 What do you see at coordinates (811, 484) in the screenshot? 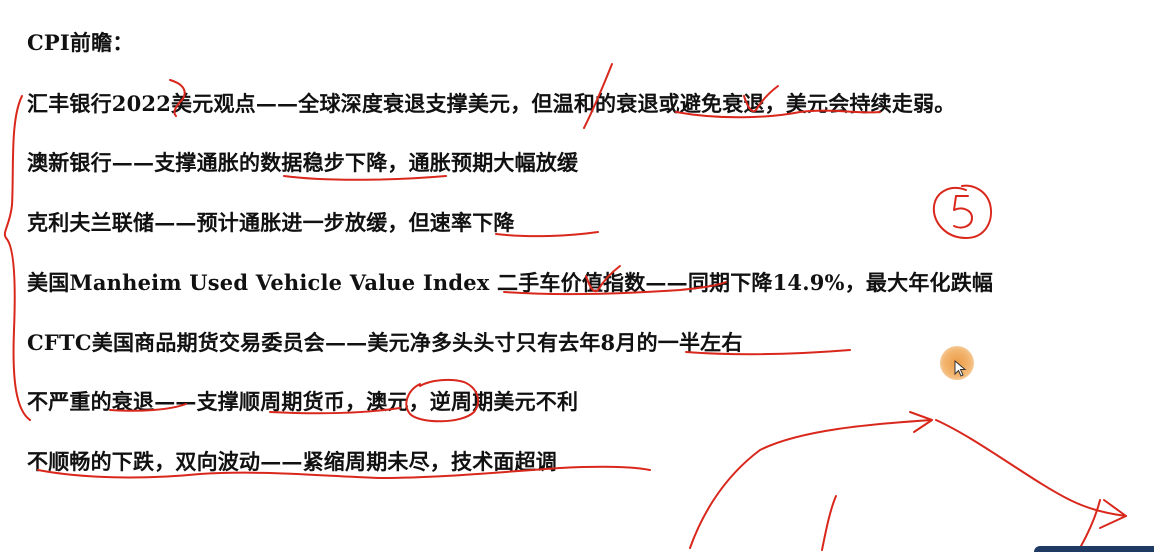
I see `rising-curve` at bounding box center [811, 484].